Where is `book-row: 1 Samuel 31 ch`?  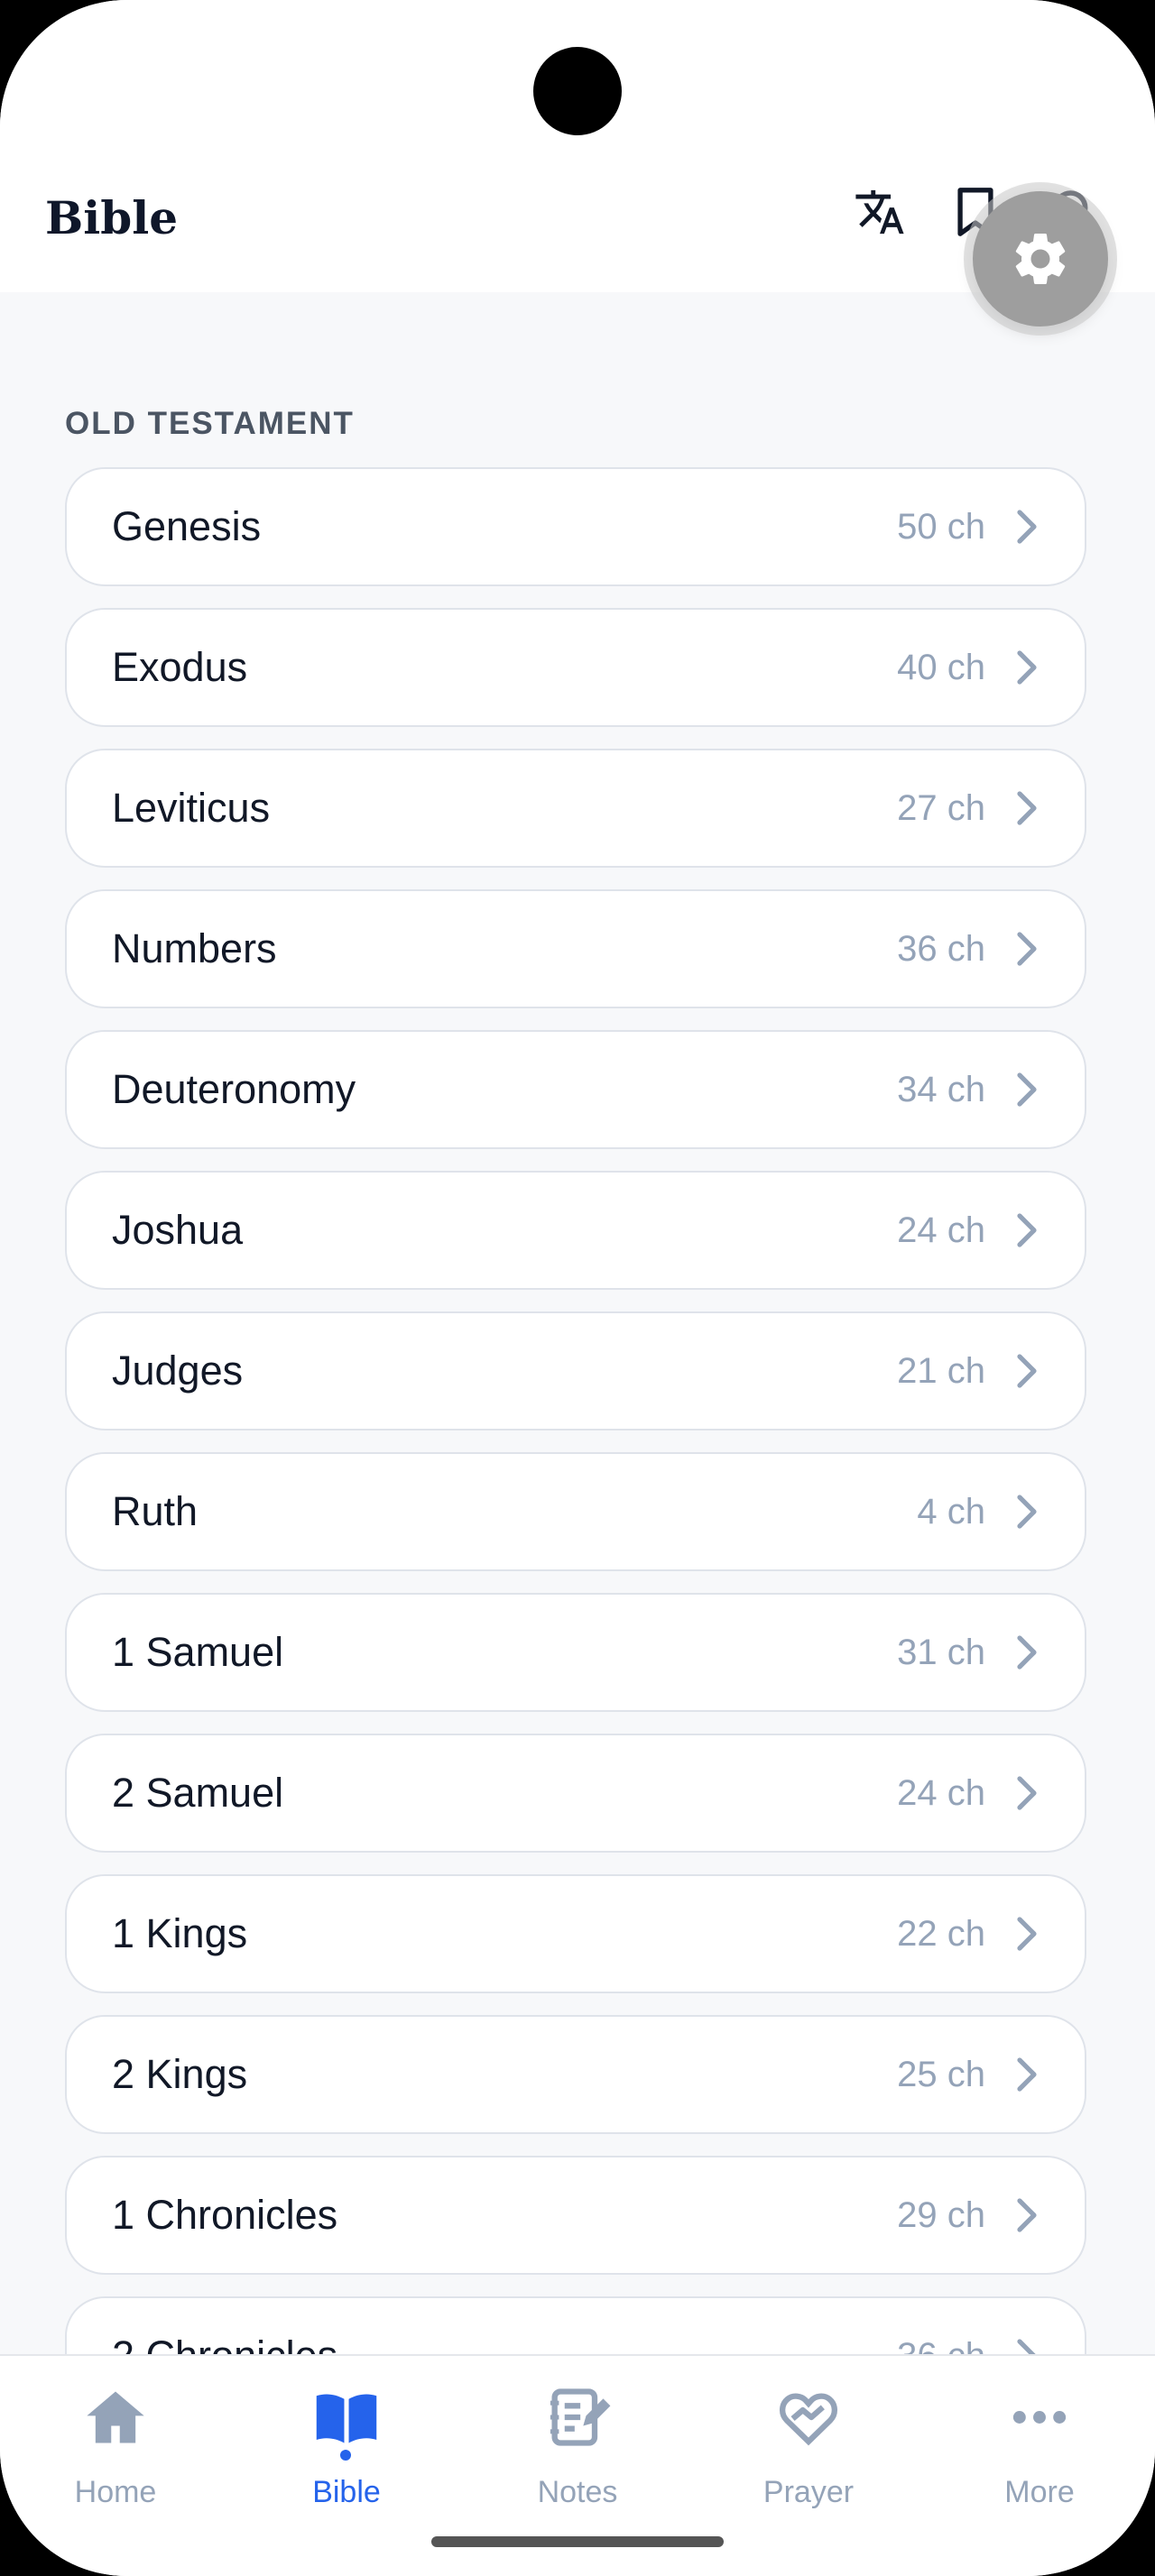
book-row: 1 Samuel 31 ch is located at coordinates (575, 1652).